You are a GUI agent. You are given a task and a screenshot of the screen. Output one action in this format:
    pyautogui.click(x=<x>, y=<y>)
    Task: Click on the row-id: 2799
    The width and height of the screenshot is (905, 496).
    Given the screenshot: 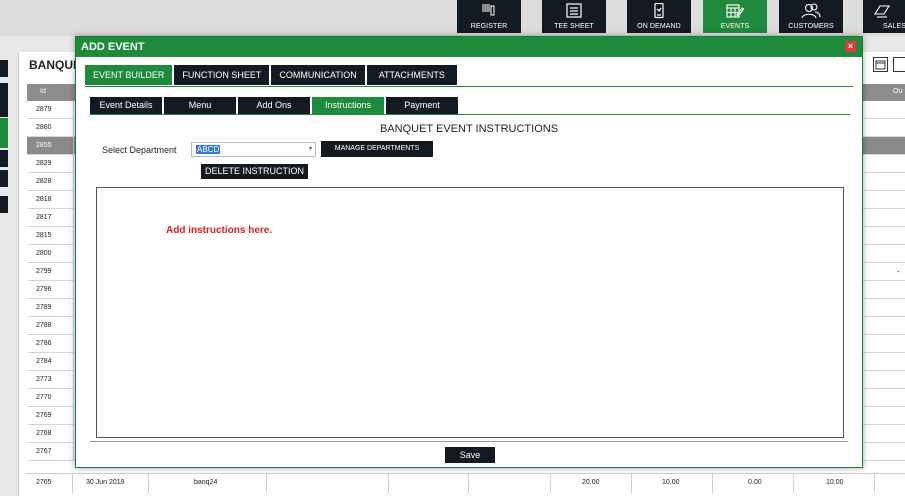 What is the action you would take?
    pyautogui.click(x=44, y=271)
    